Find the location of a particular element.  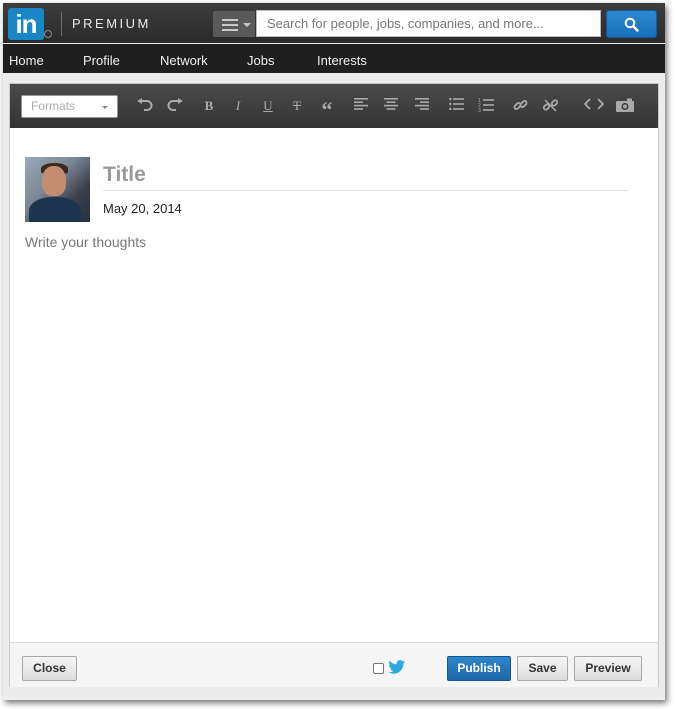

undo-icon is located at coordinates (144, 104).